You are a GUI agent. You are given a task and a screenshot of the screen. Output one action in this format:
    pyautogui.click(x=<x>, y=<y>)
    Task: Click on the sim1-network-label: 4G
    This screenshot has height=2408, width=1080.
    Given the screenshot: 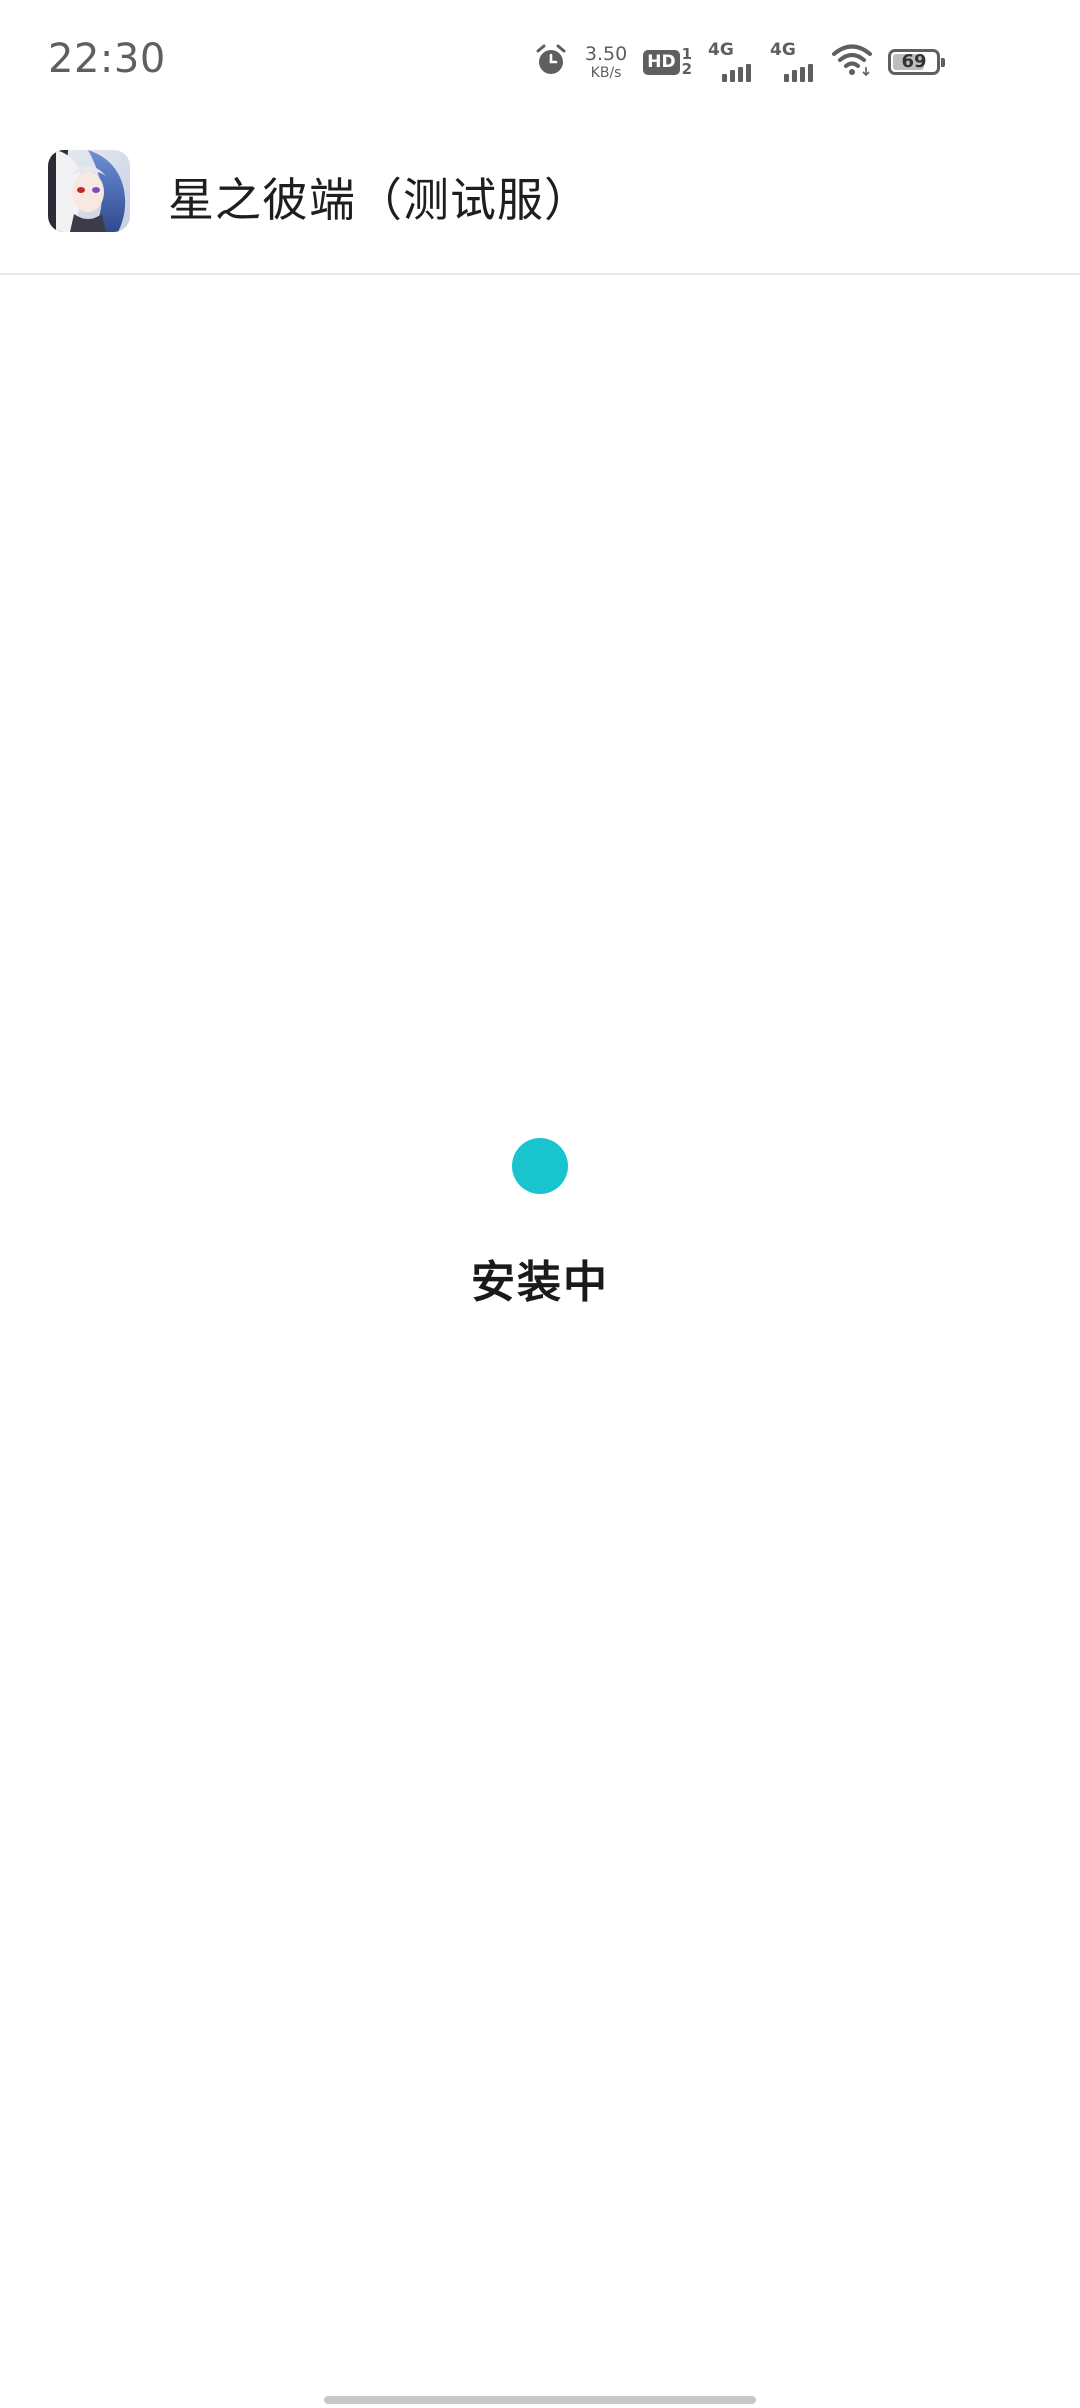 What is the action you would take?
    pyautogui.click(x=721, y=50)
    